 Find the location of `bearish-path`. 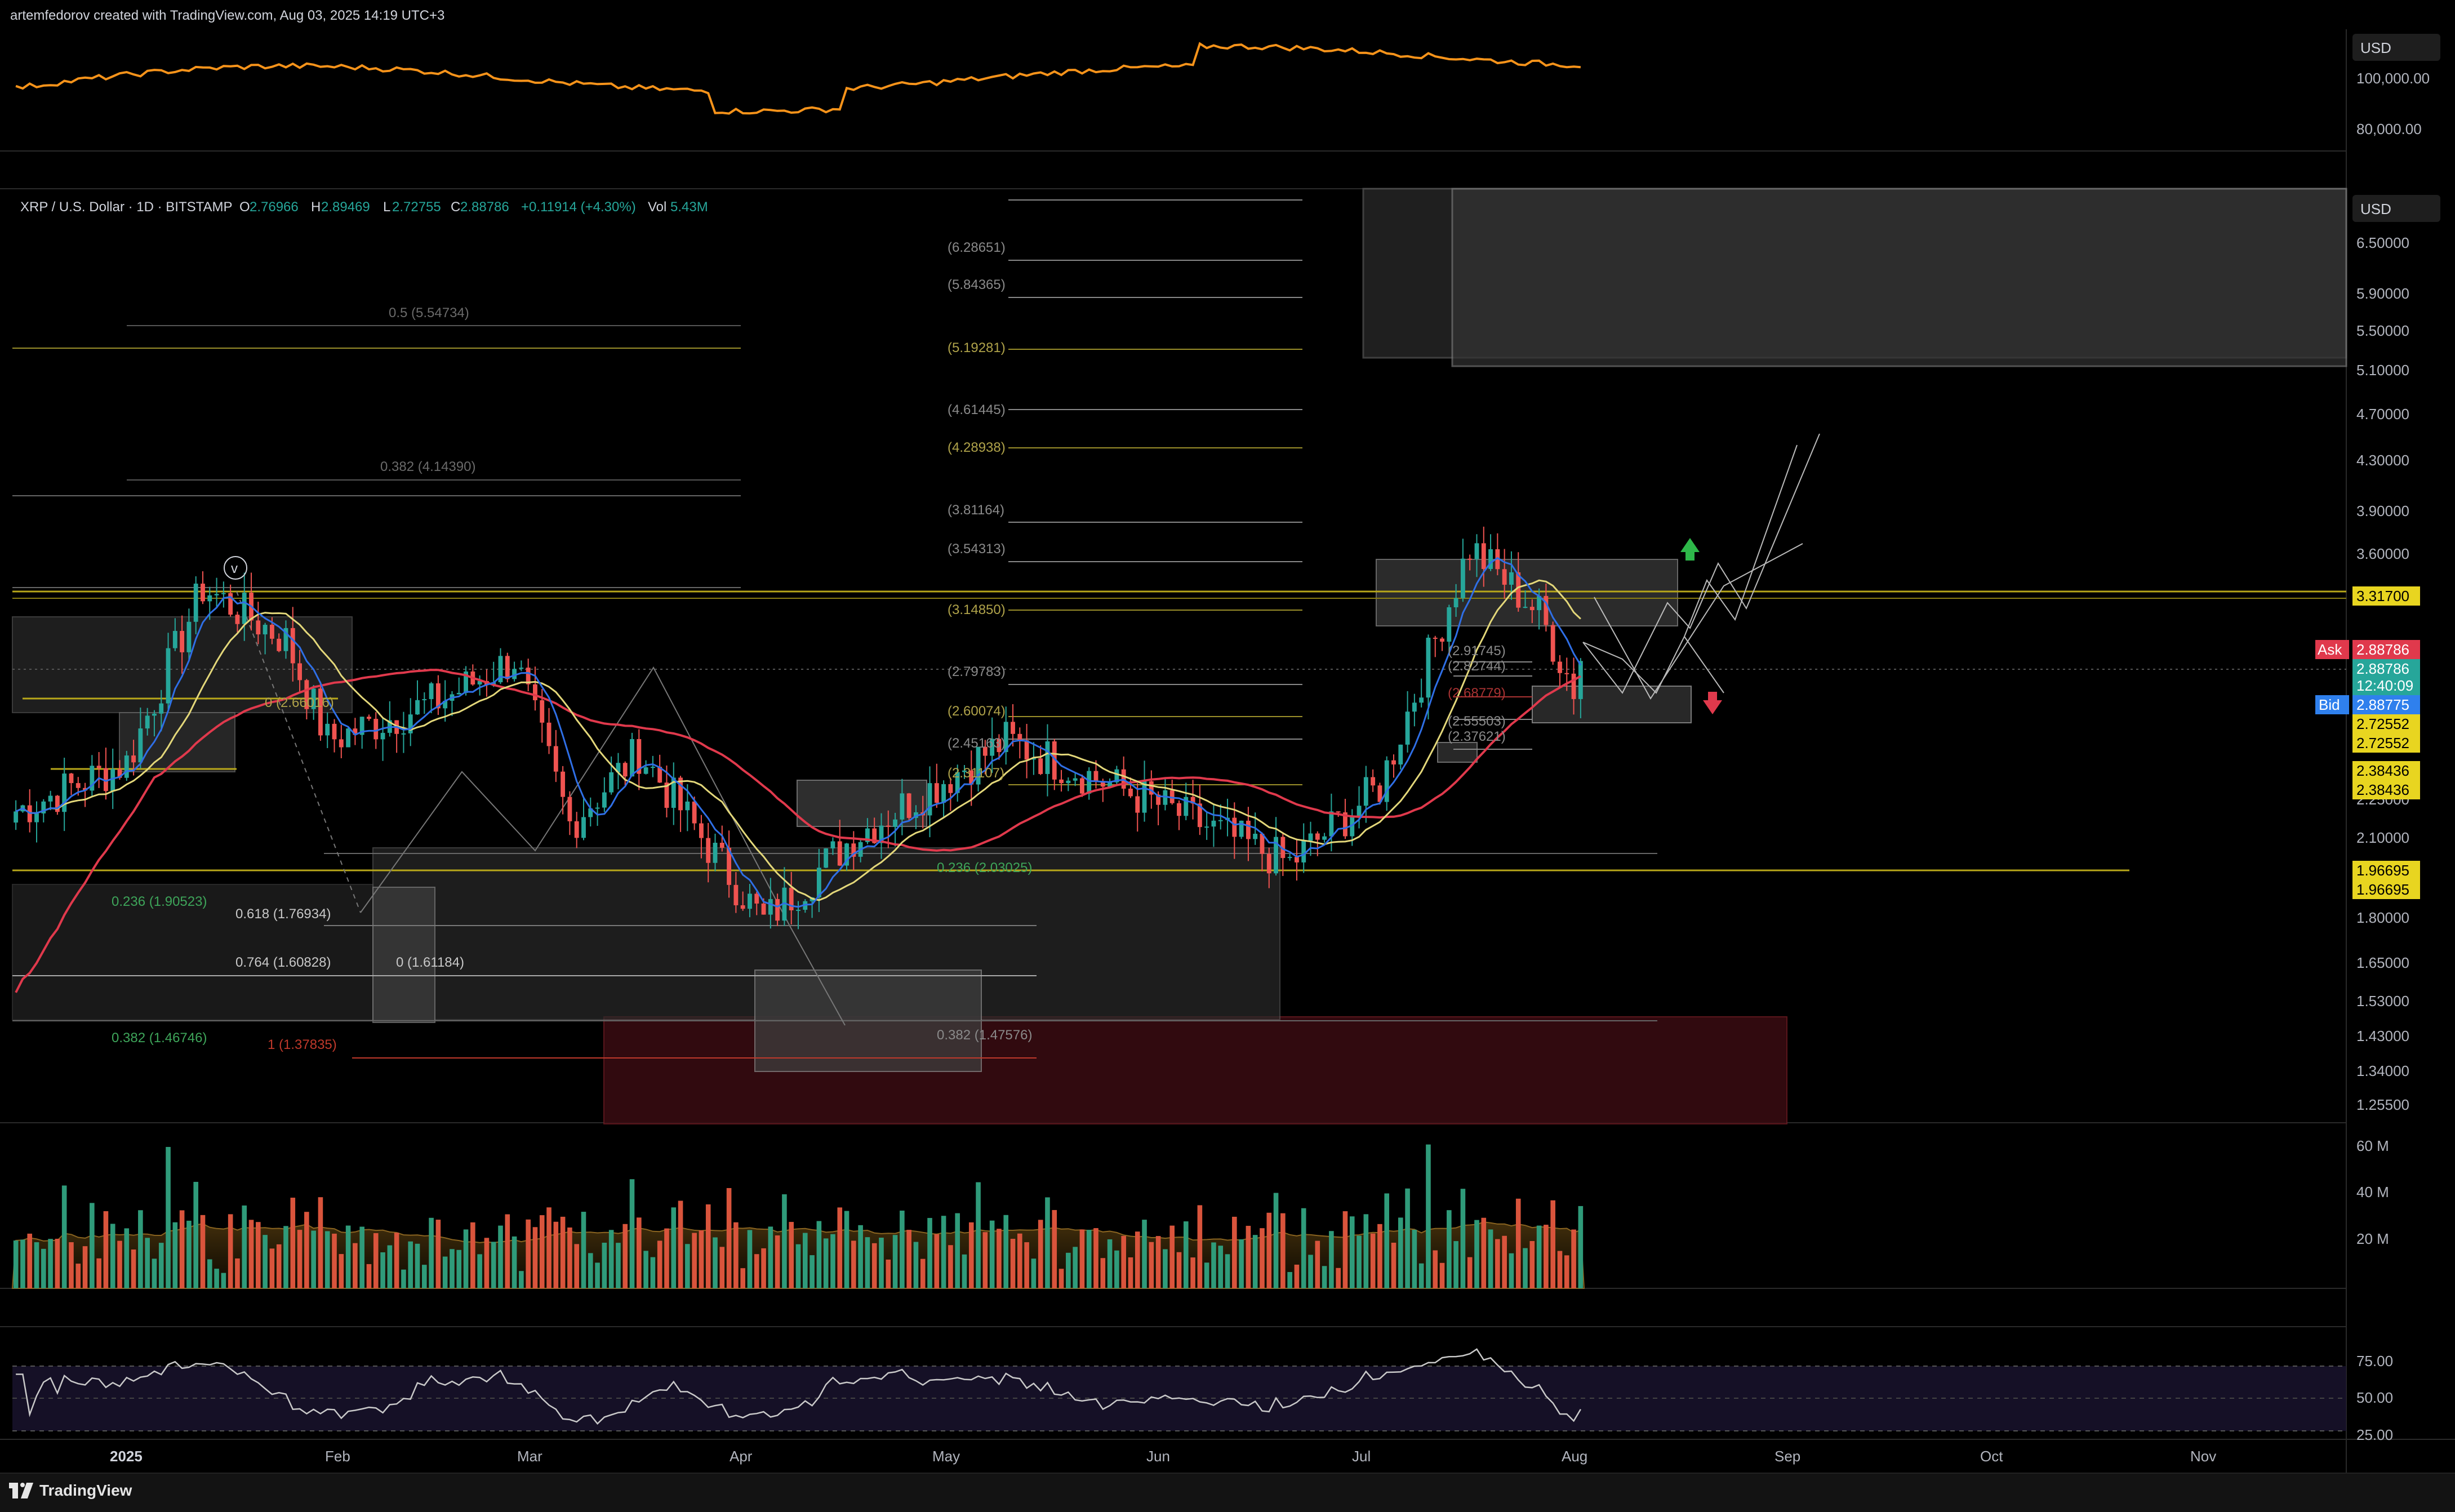

bearish-path is located at coordinates (1704, 664).